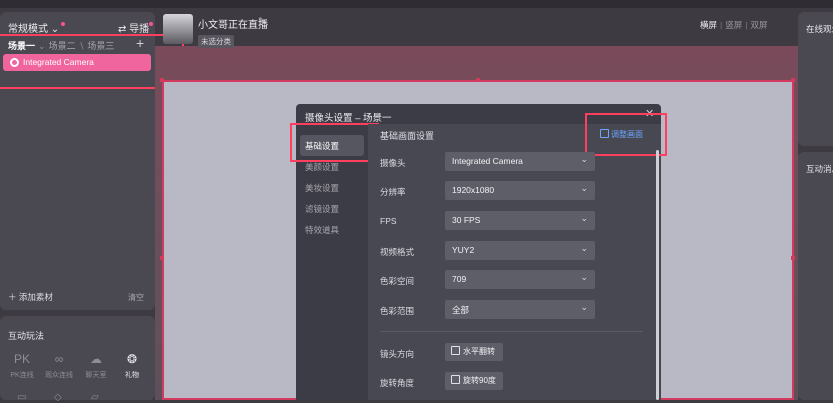 The height and width of the screenshot is (403, 833). What do you see at coordinates (37, 27) in the screenshot?
I see `mode-selector: 常规模式 ⌄` at bounding box center [37, 27].